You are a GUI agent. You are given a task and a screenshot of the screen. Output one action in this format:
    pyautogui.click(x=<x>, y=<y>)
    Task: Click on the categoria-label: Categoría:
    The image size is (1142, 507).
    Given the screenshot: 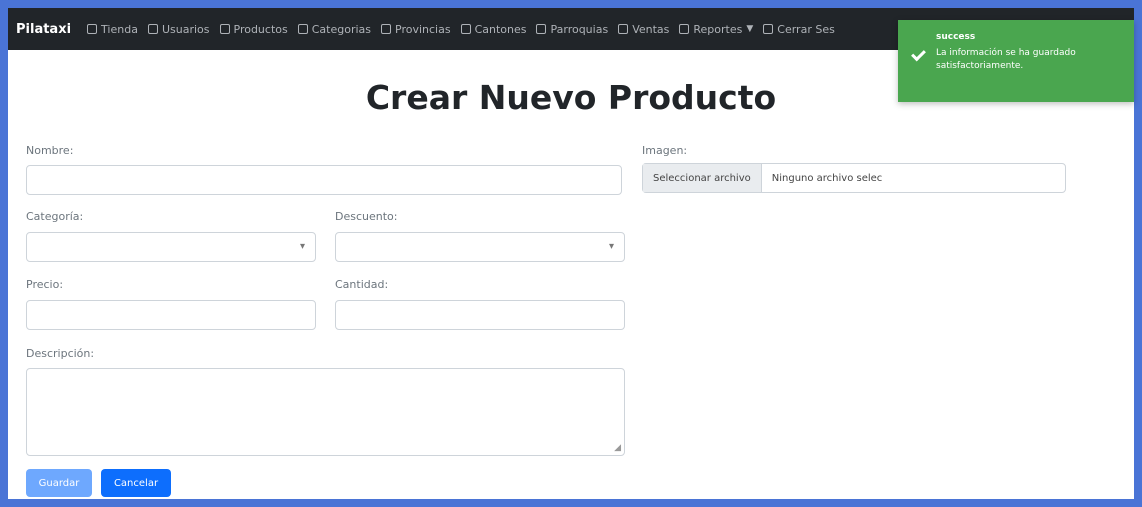 What is the action you would take?
    pyautogui.click(x=55, y=216)
    